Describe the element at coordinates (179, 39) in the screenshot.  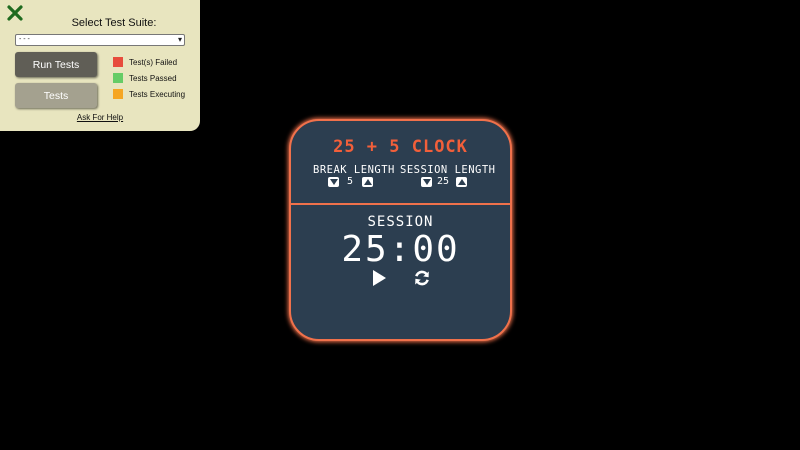
I see `chevron-down-icon: ▾` at that location.